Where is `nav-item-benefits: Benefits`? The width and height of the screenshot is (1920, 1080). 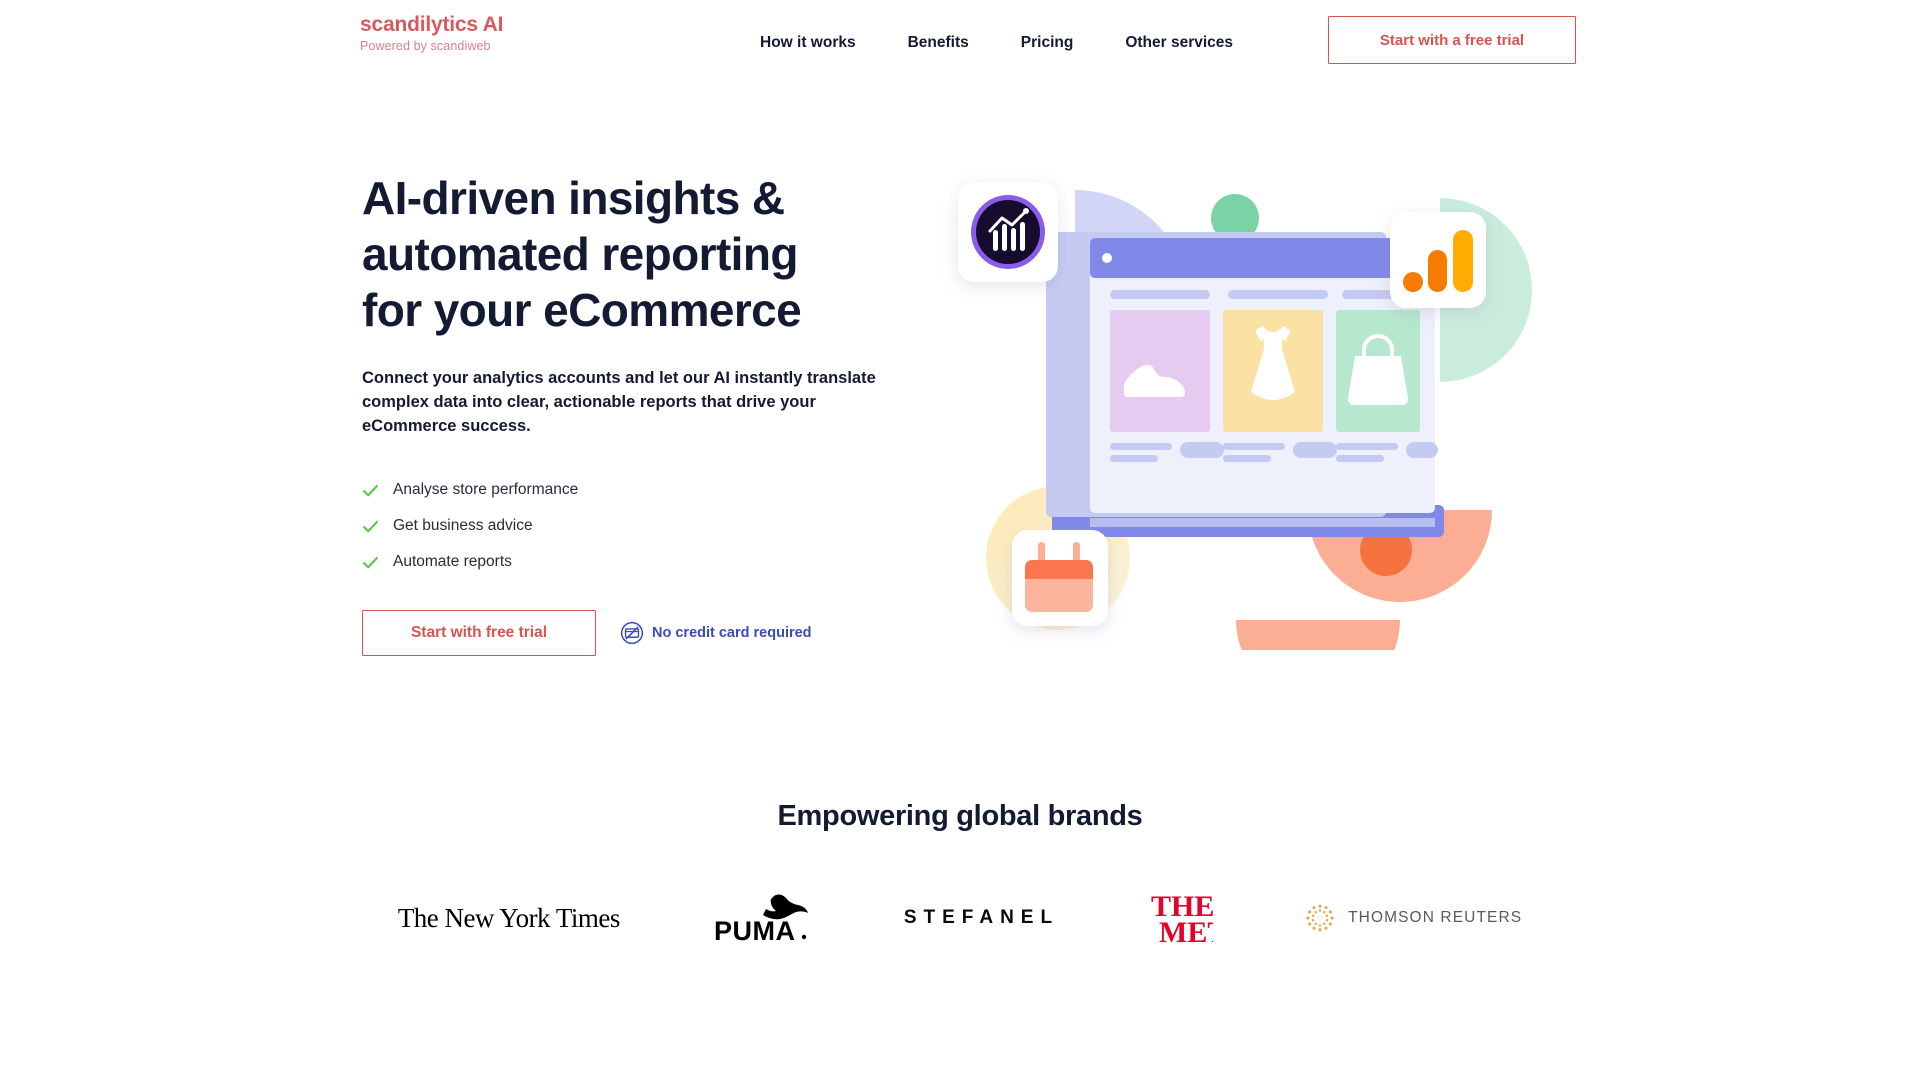
nav-item-benefits: Benefits is located at coordinates (938, 43).